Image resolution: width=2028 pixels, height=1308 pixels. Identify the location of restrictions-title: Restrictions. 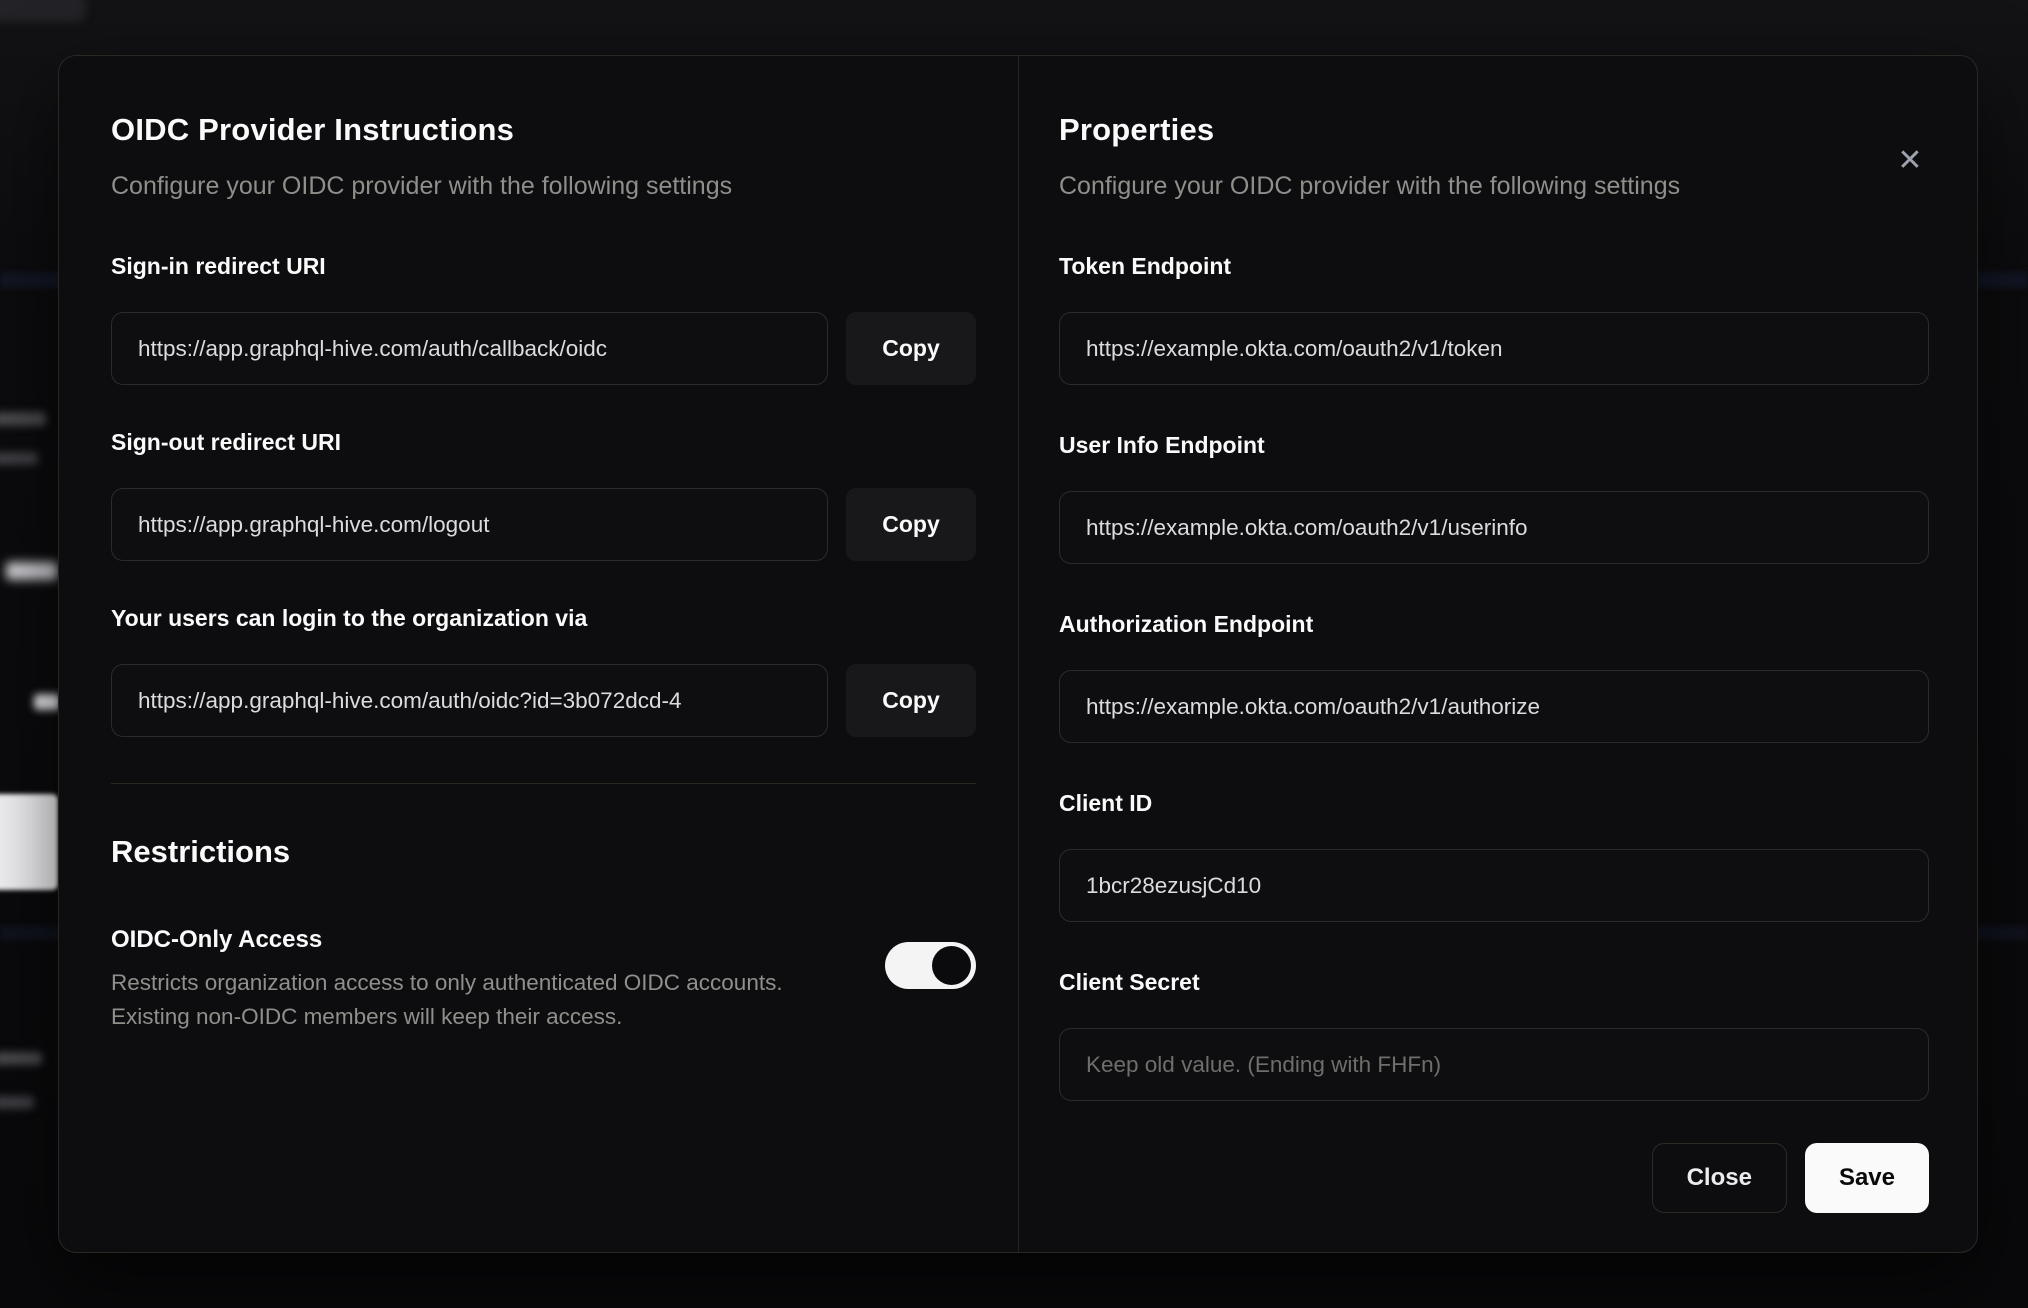
(201, 851).